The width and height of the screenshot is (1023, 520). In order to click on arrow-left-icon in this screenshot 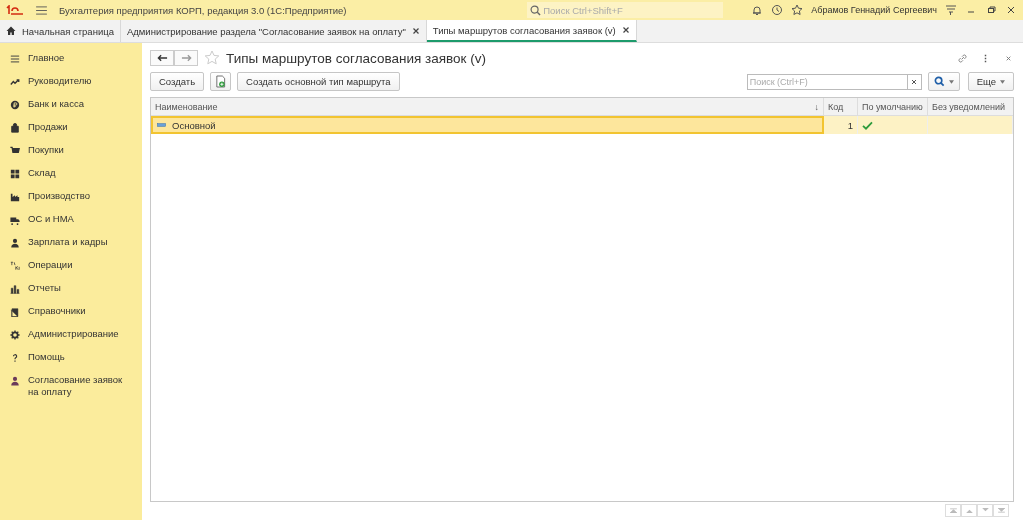, I will do `click(162, 58)`.